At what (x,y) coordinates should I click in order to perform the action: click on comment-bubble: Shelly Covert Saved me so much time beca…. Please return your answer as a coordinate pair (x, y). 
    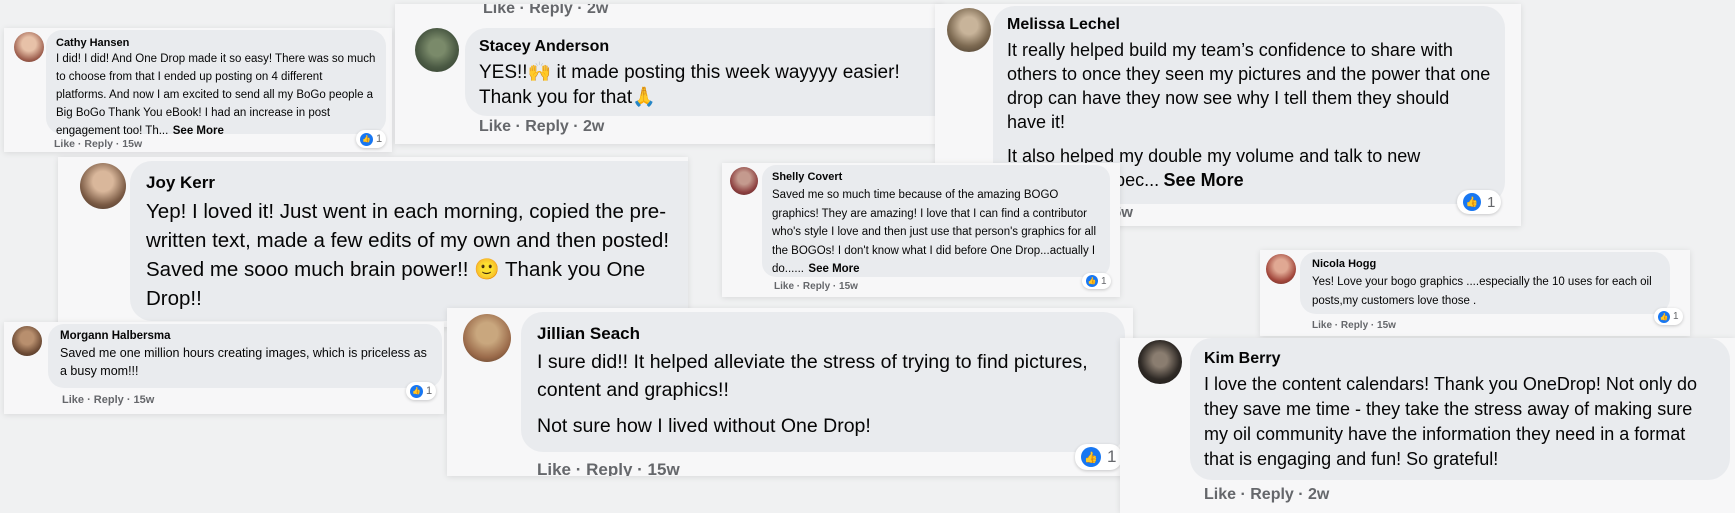
    Looking at the image, I should click on (936, 221).